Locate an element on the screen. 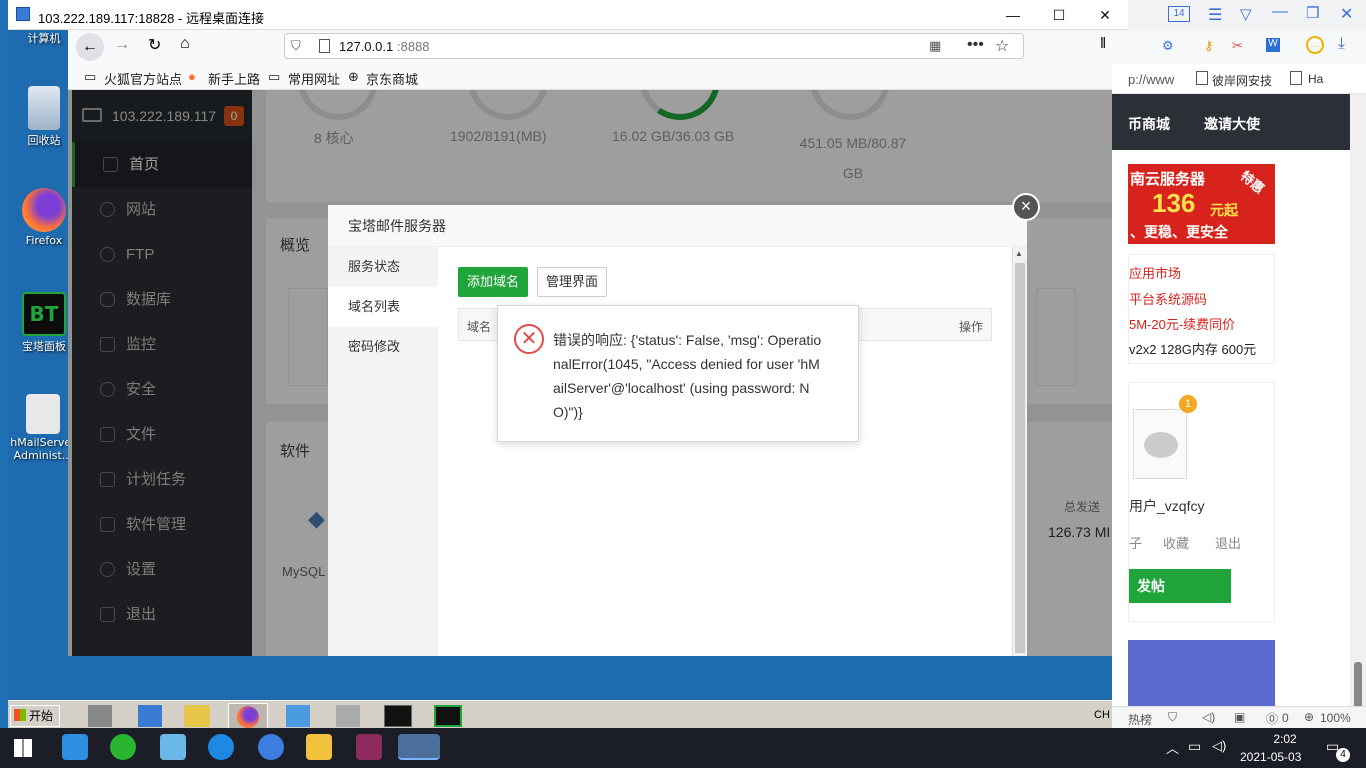 The width and height of the screenshot is (1366, 768). host-tabs: p://www 彼岸网安技 Ha is located at coordinates (1238, 79).